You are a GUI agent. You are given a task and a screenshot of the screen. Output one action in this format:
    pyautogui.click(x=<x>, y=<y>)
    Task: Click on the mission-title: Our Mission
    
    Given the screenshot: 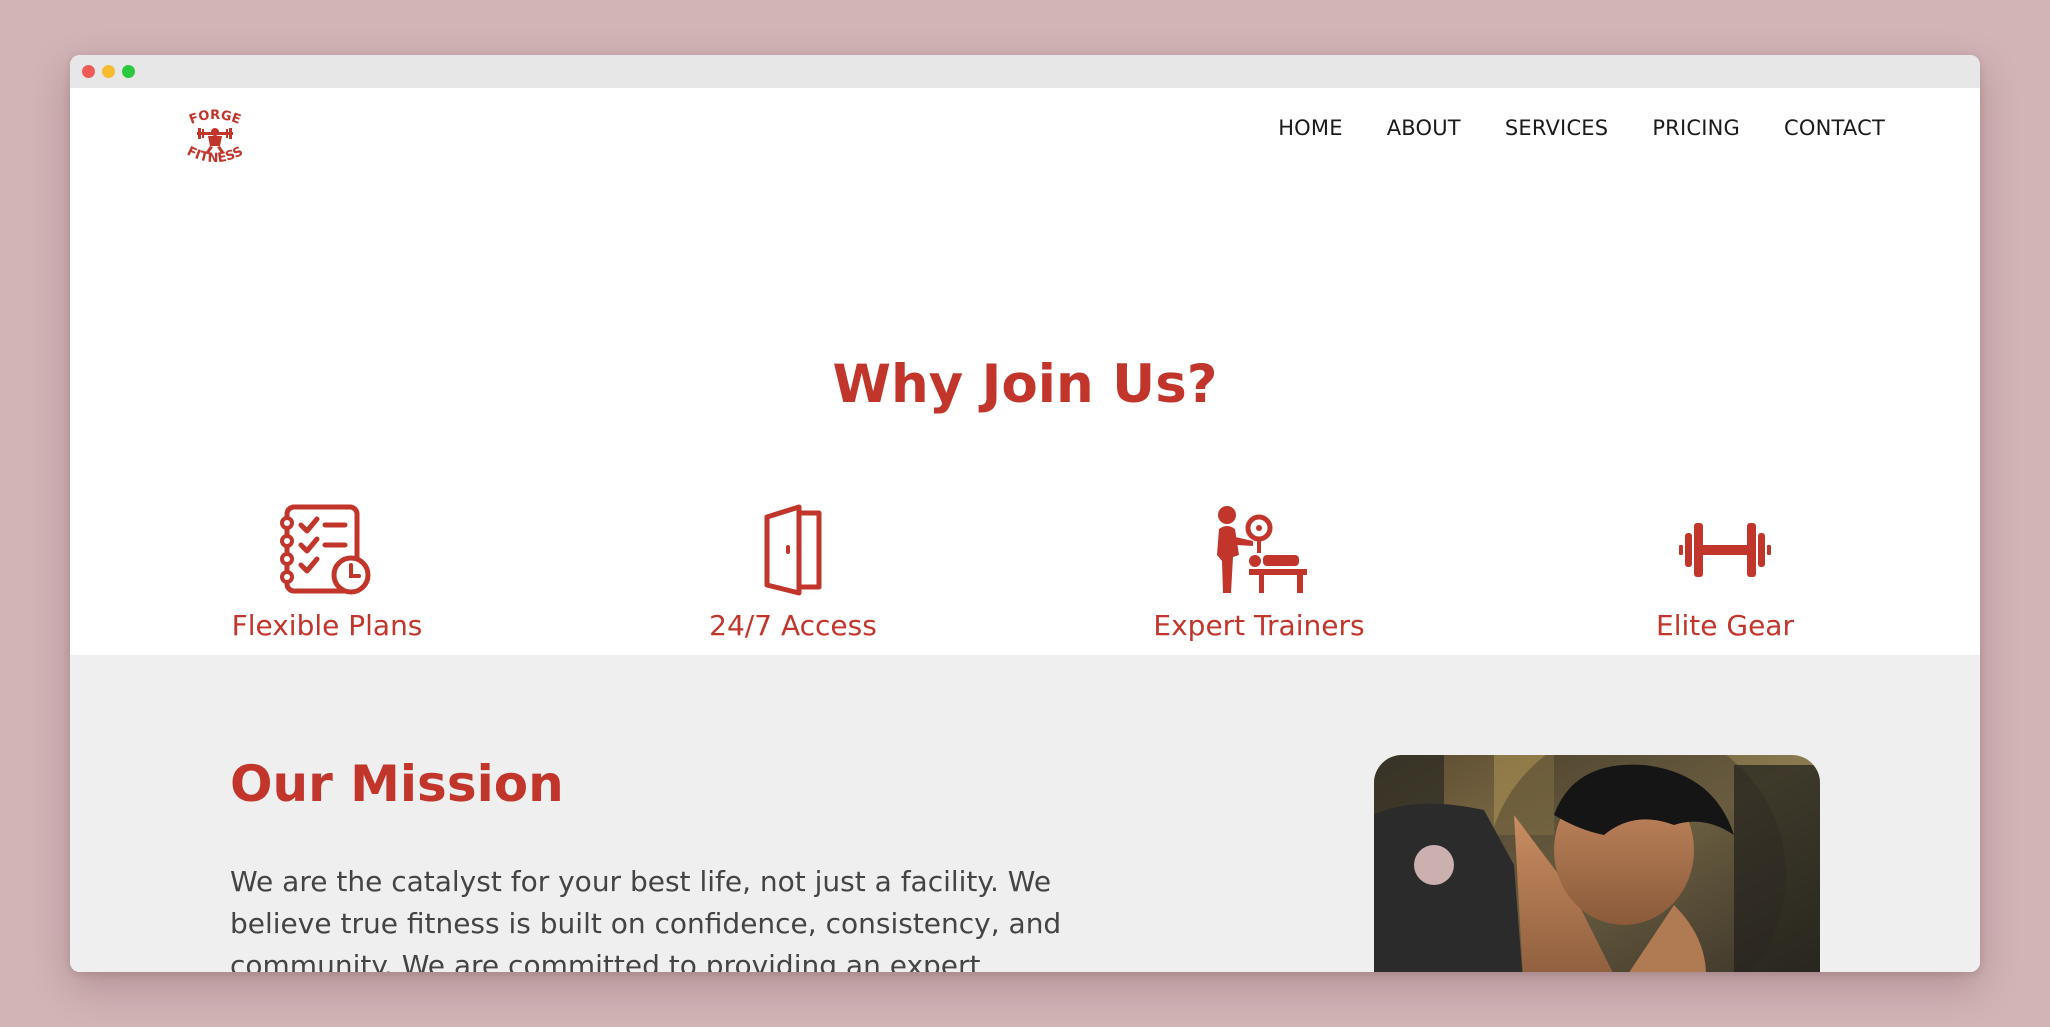 What is the action you would take?
    pyautogui.click(x=397, y=784)
    